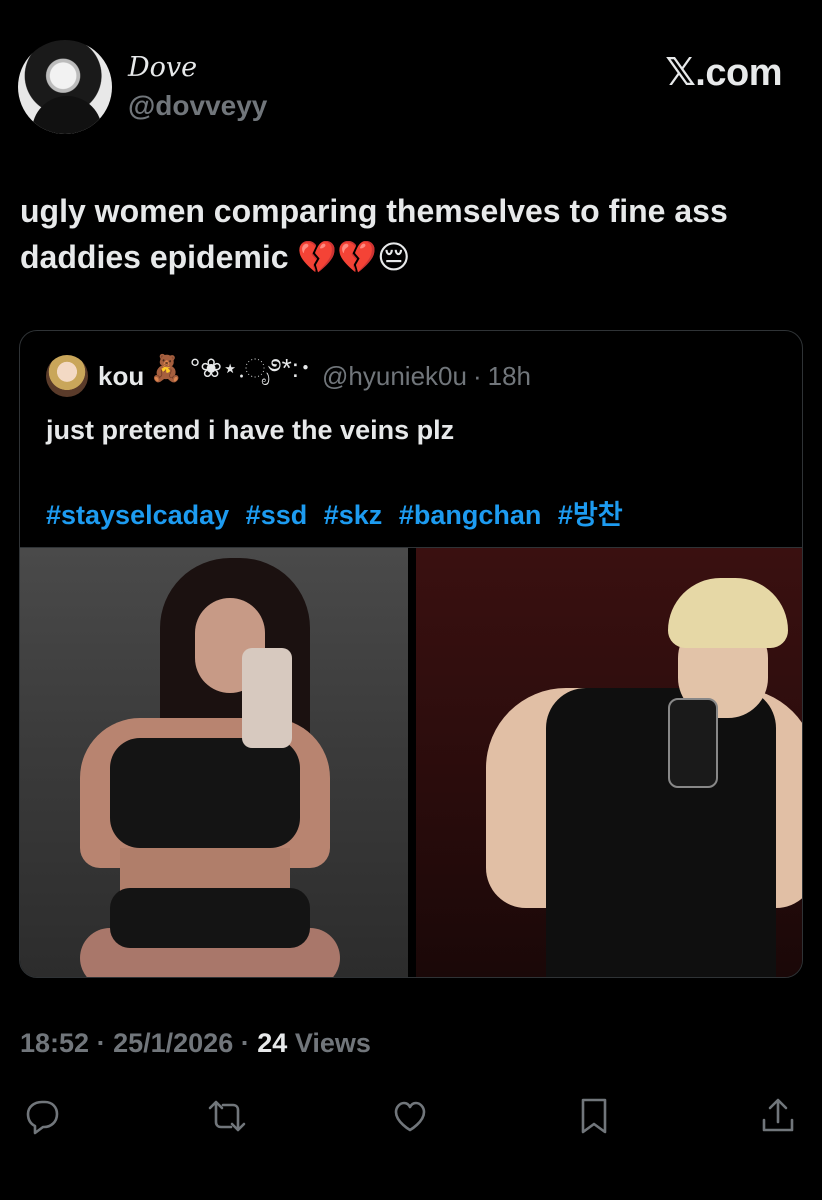  I want to click on views-count: 24, so click(272, 1043).